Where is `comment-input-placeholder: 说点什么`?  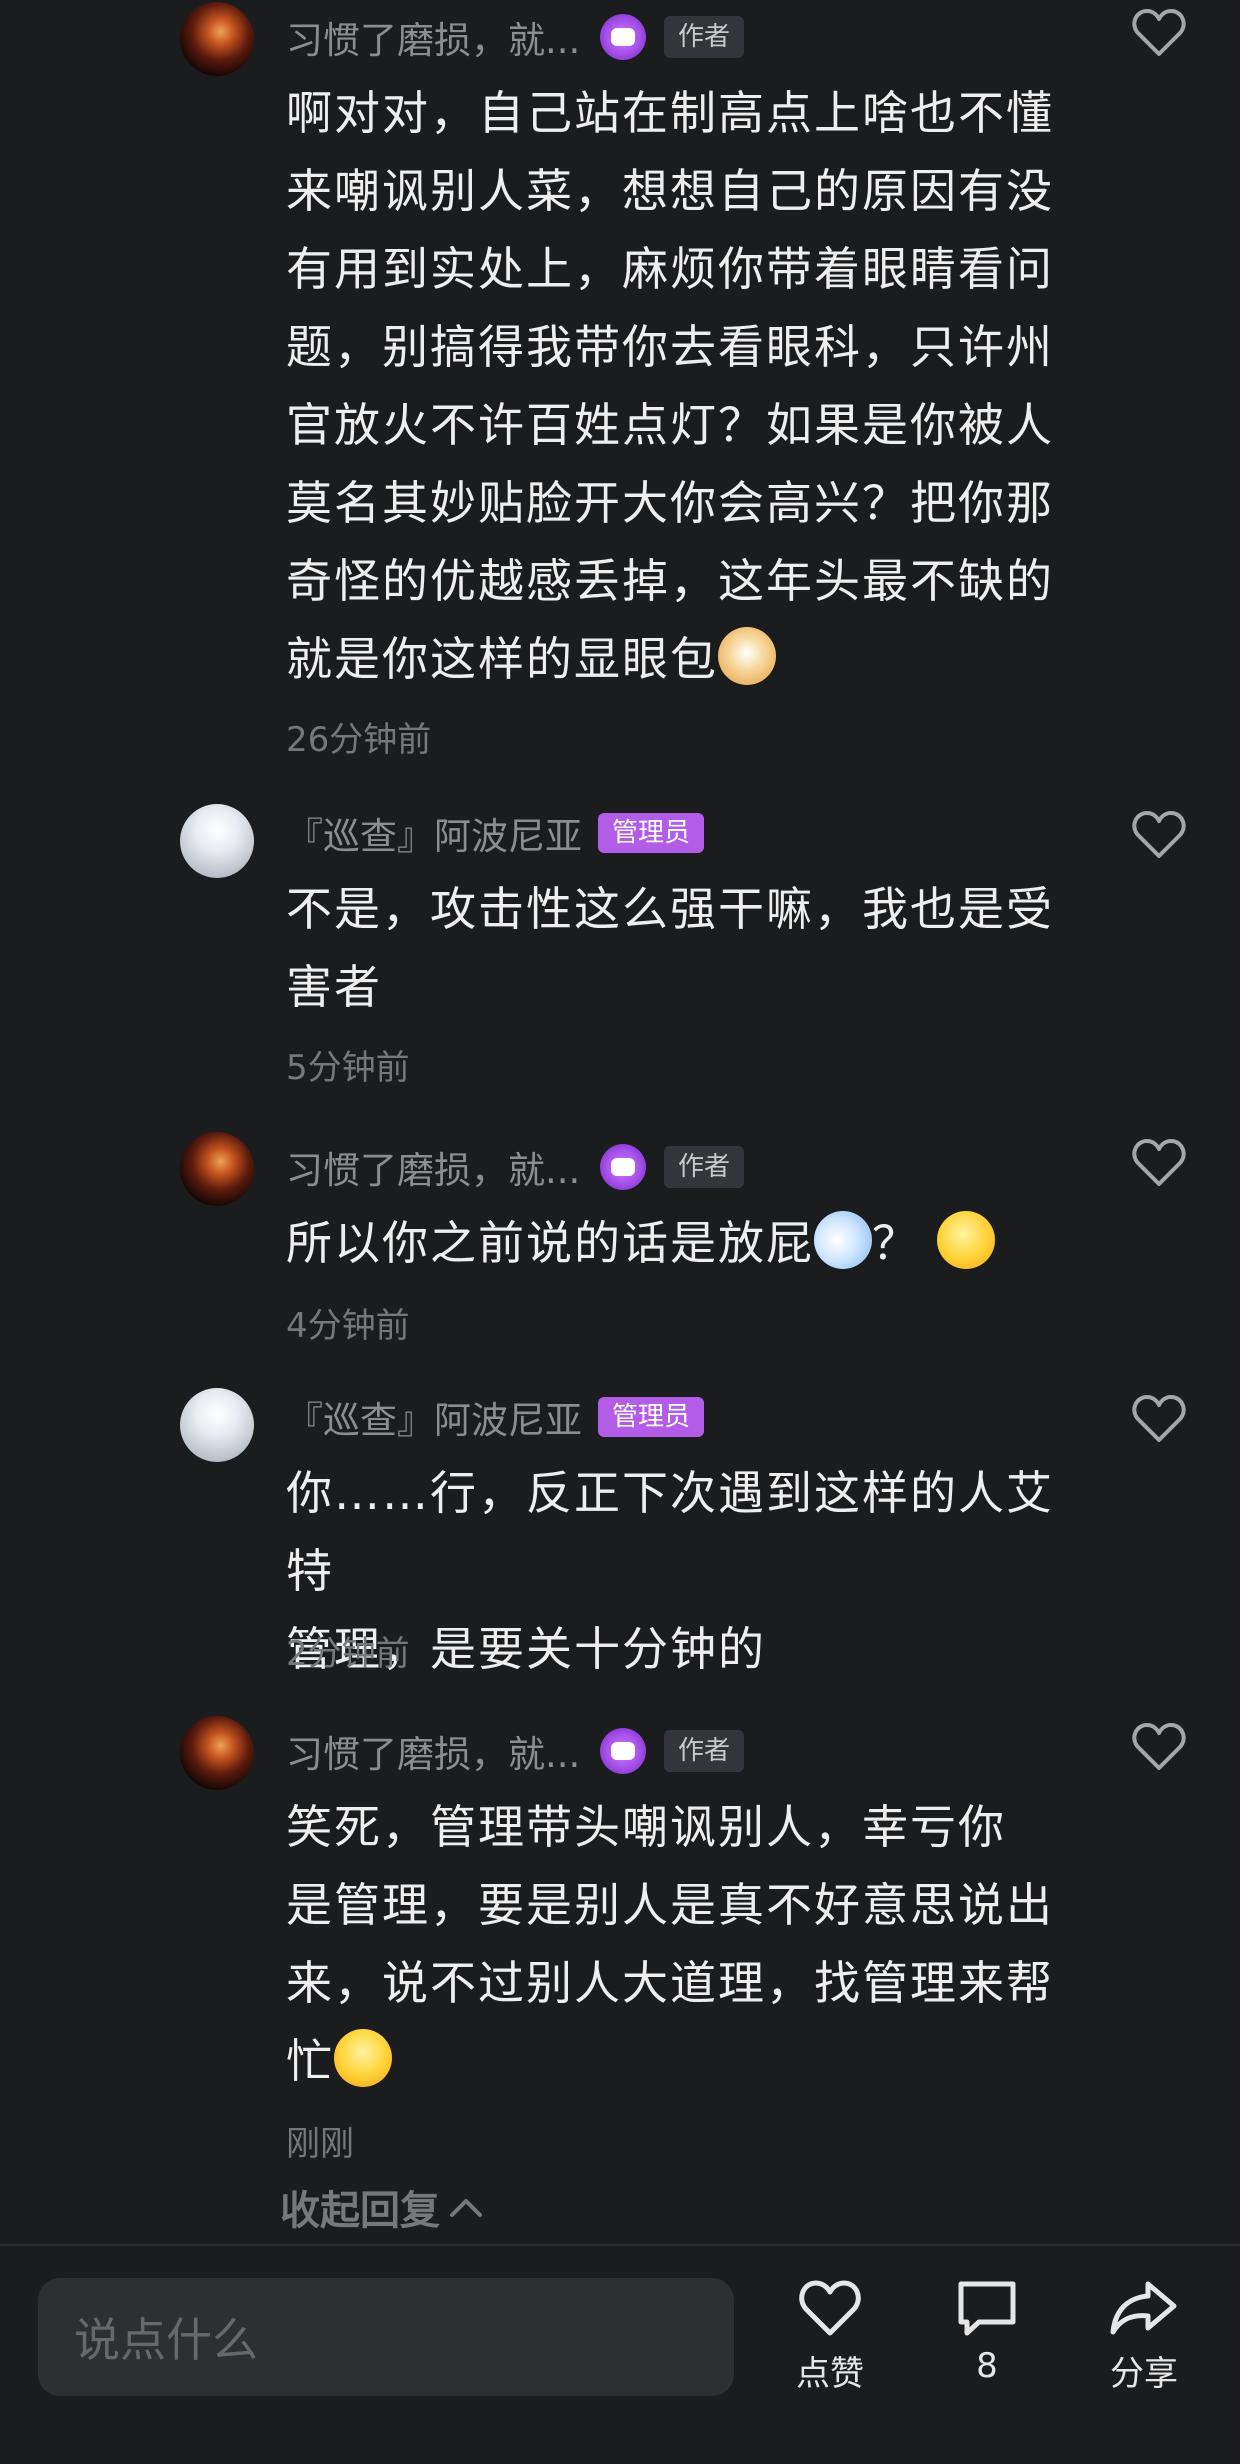
comment-input-placeholder: 说点什么 is located at coordinates (166, 2340).